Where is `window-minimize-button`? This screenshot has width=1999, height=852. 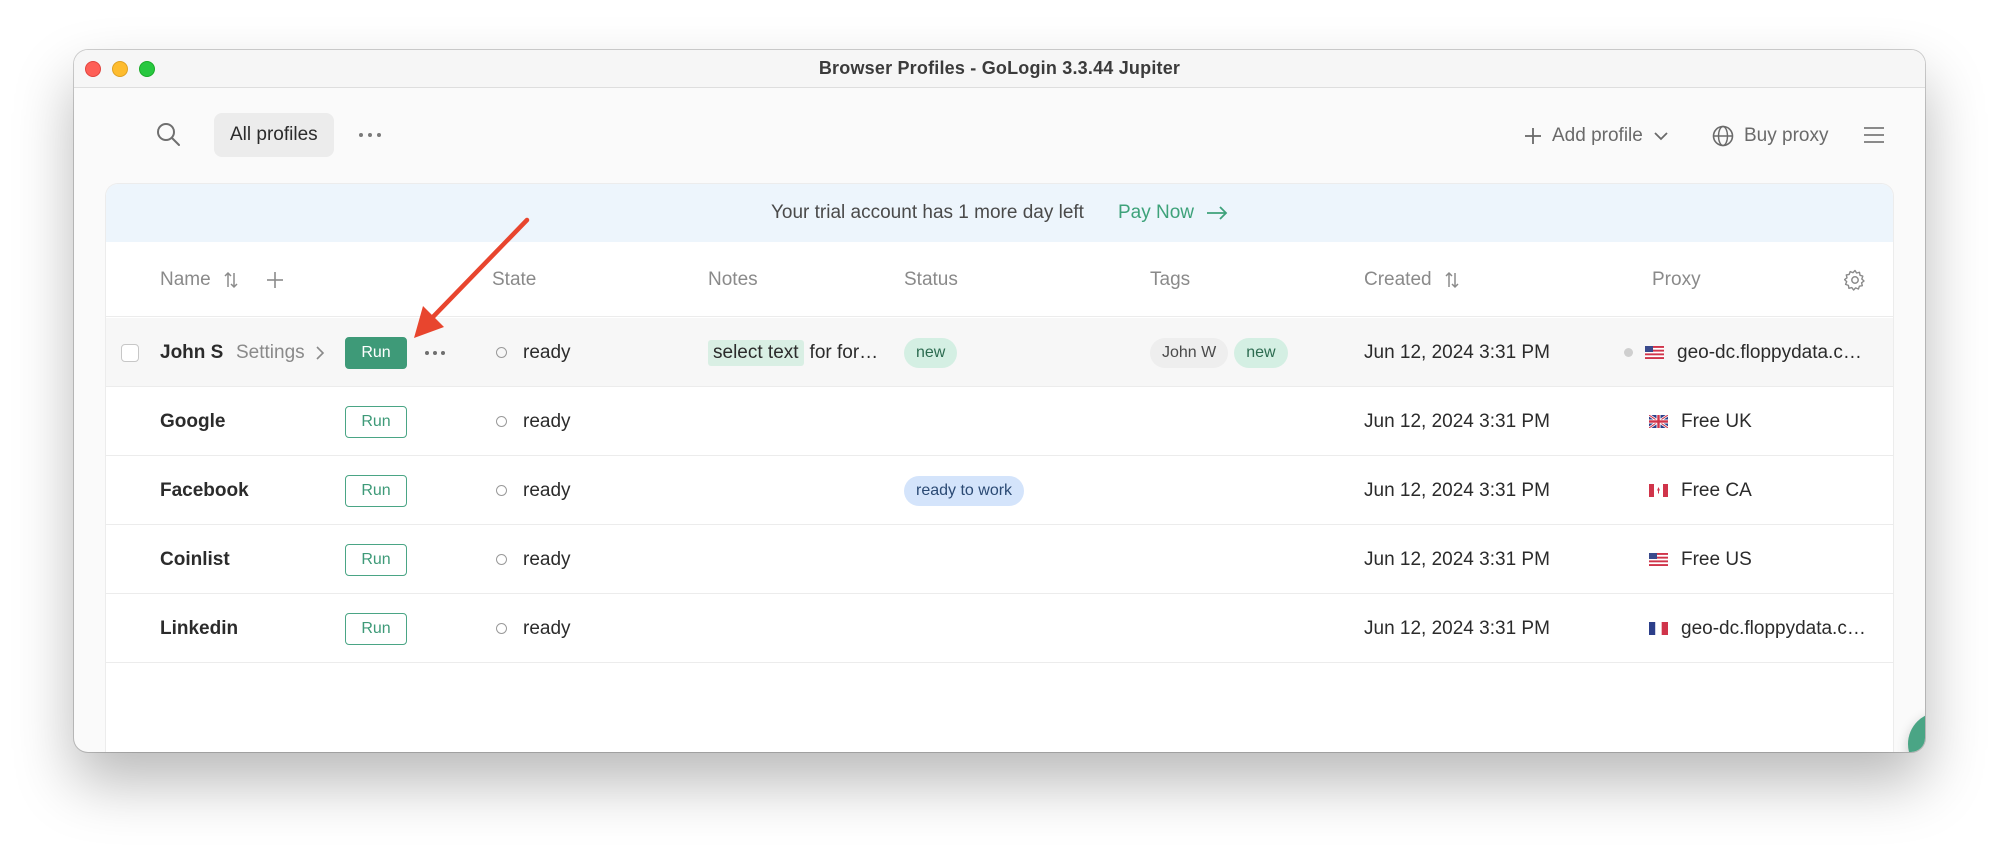 window-minimize-button is located at coordinates (120, 69).